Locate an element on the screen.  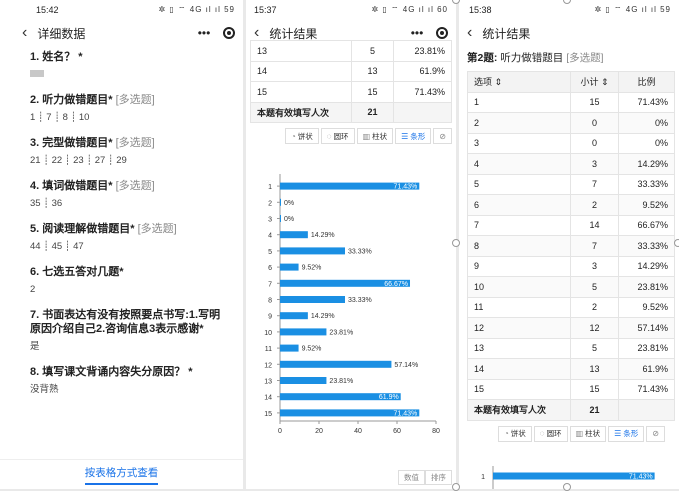
chart-type-tabs: ◔ 饼状 ◌ 圆环 ▥ 柱状 ☰ 条形 ⊘ is located at coordinates (569, 431).